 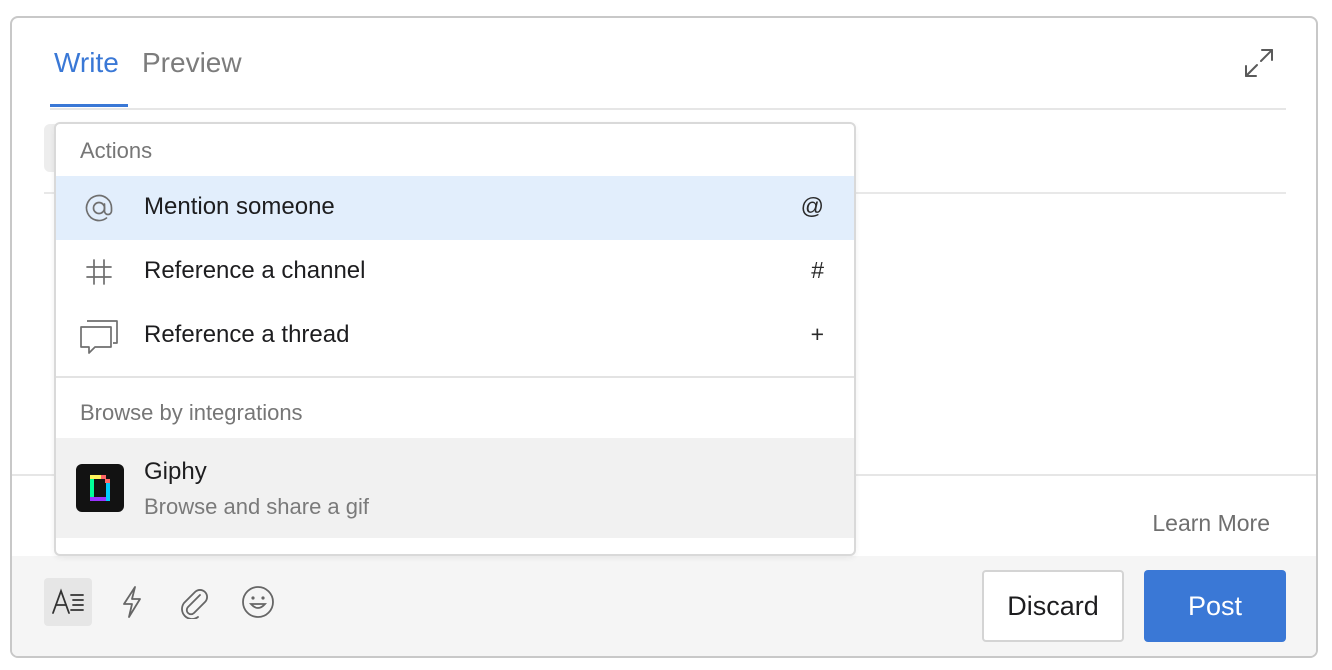 What do you see at coordinates (132, 602) in the screenshot?
I see `lightning-icon` at bounding box center [132, 602].